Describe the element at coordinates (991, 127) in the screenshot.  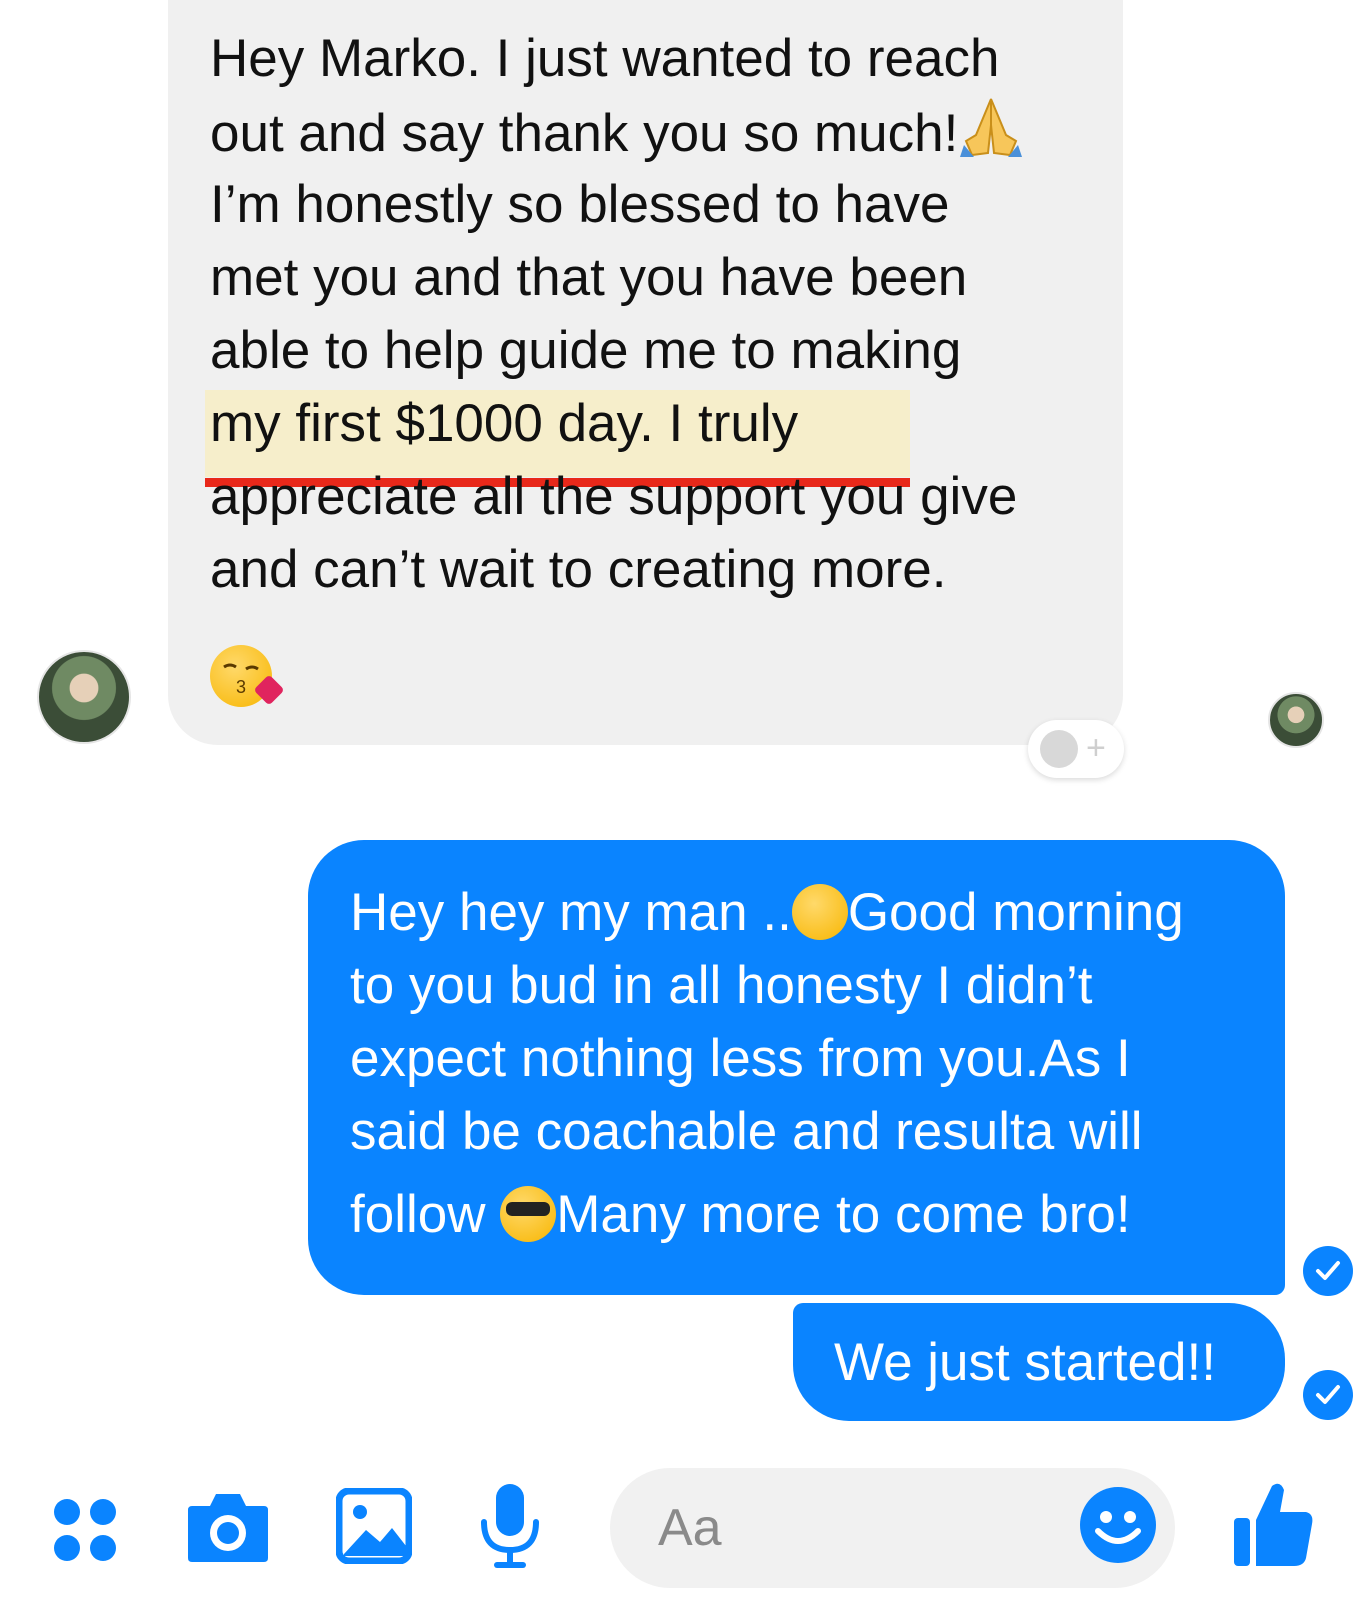
I see `folded-hands-icon` at that location.